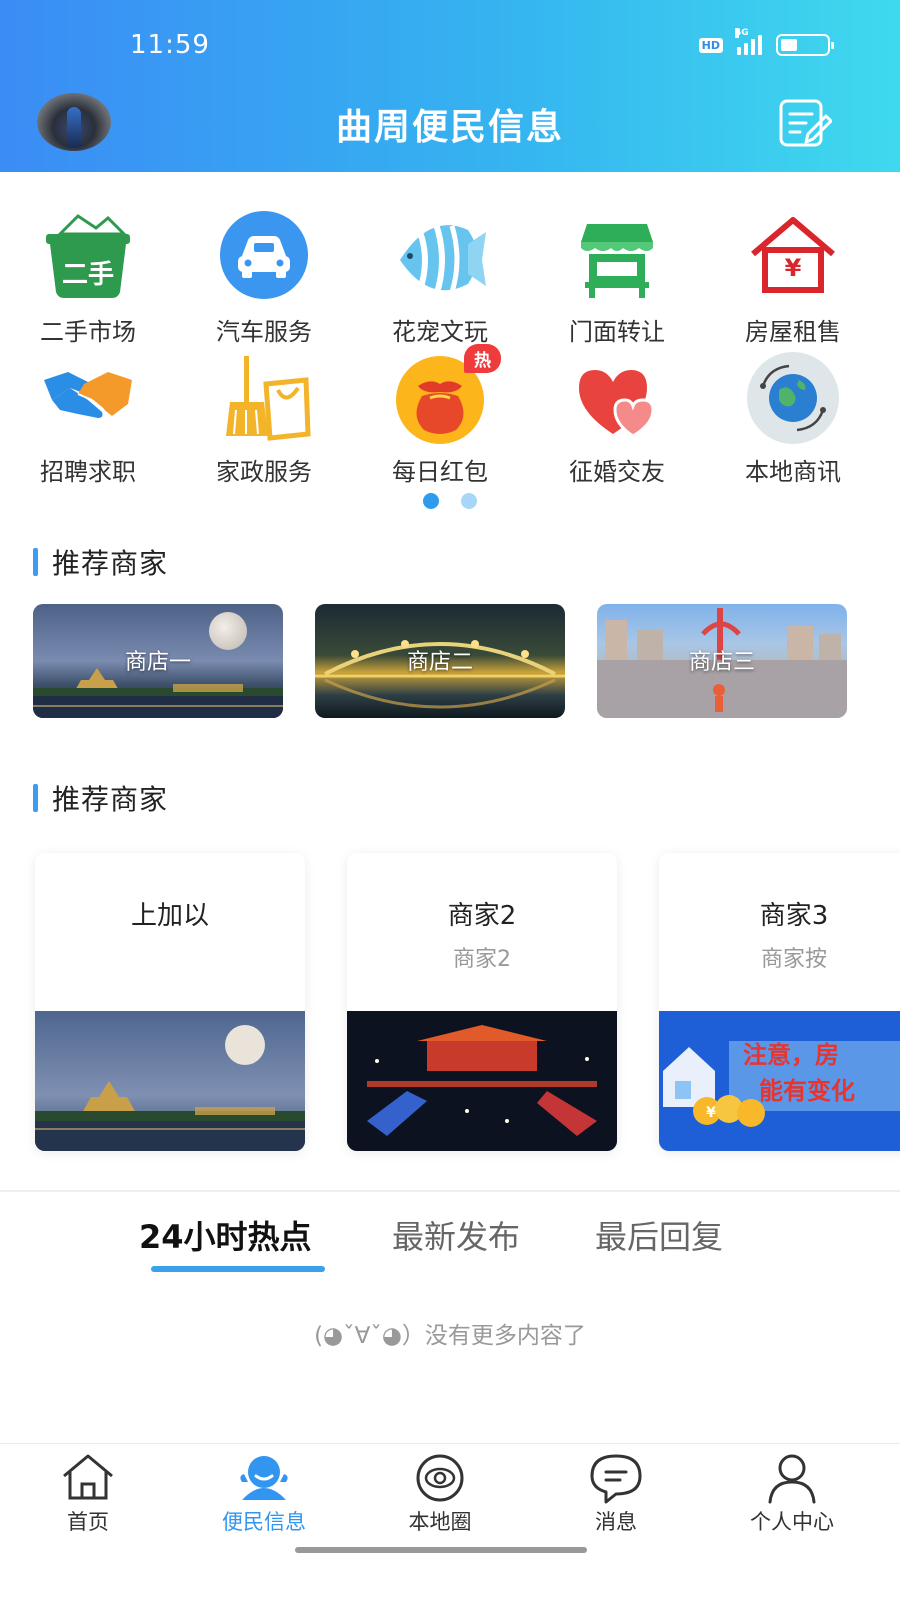 This screenshot has height=1600, width=900. I want to click on nav-label: 首页, so click(88, 1522).